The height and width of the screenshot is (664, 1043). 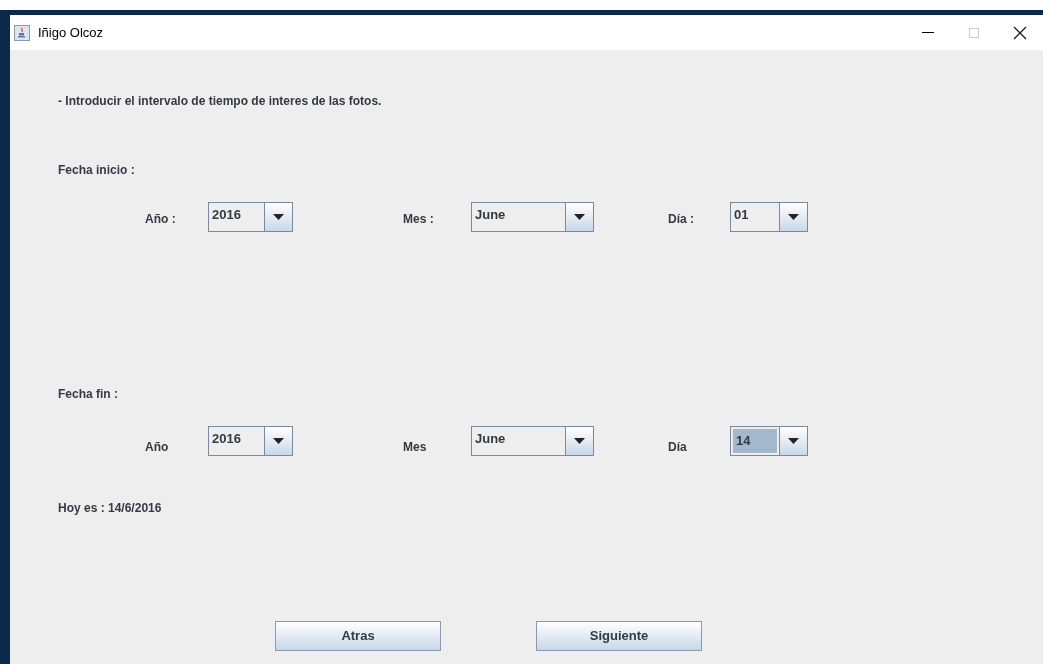 I want to click on dropdown: 14, so click(x=769, y=441).